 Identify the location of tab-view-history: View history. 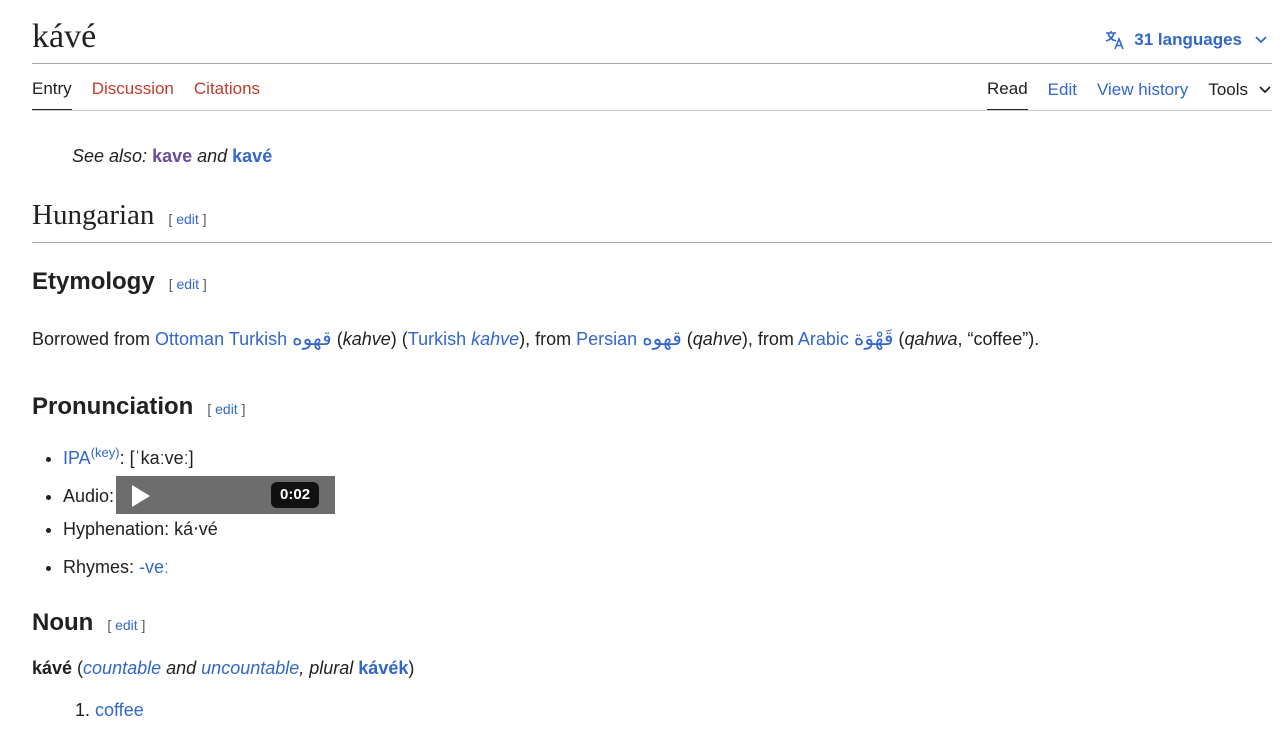
(1142, 95).